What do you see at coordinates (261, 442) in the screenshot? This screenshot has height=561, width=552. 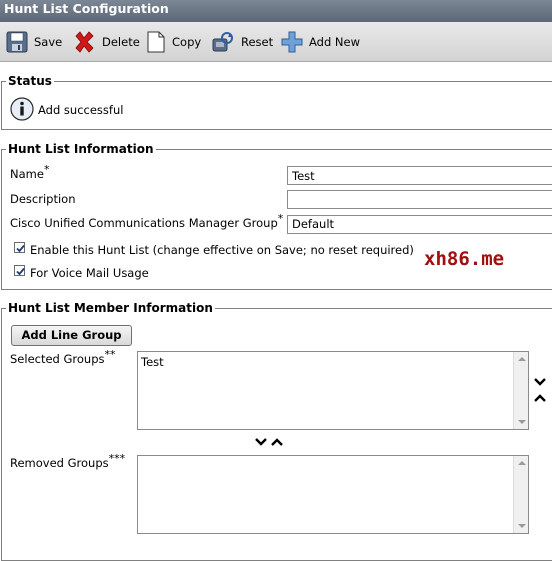 I see `remove-group-icon` at bounding box center [261, 442].